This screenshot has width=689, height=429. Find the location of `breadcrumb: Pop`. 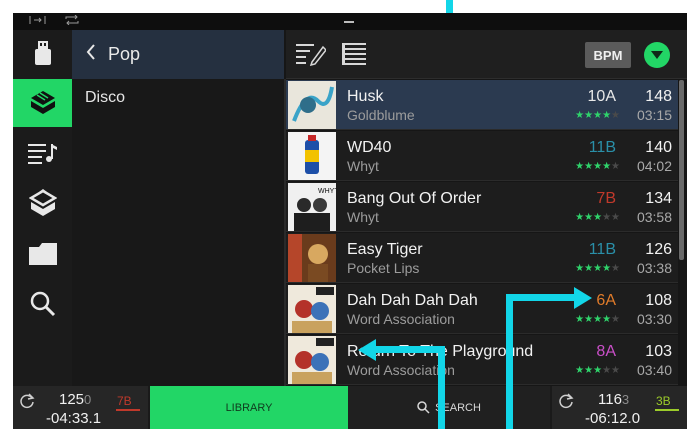

breadcrumb: Pop is located at coordinates (178, 54).